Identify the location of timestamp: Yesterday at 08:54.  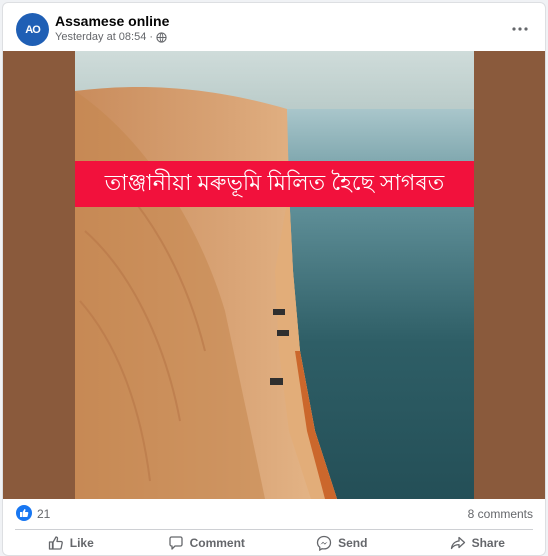
(100, 37).